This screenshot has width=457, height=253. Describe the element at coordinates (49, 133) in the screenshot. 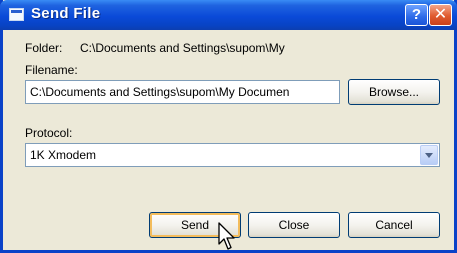

I see `protocol-label: Protocol:` at that location.